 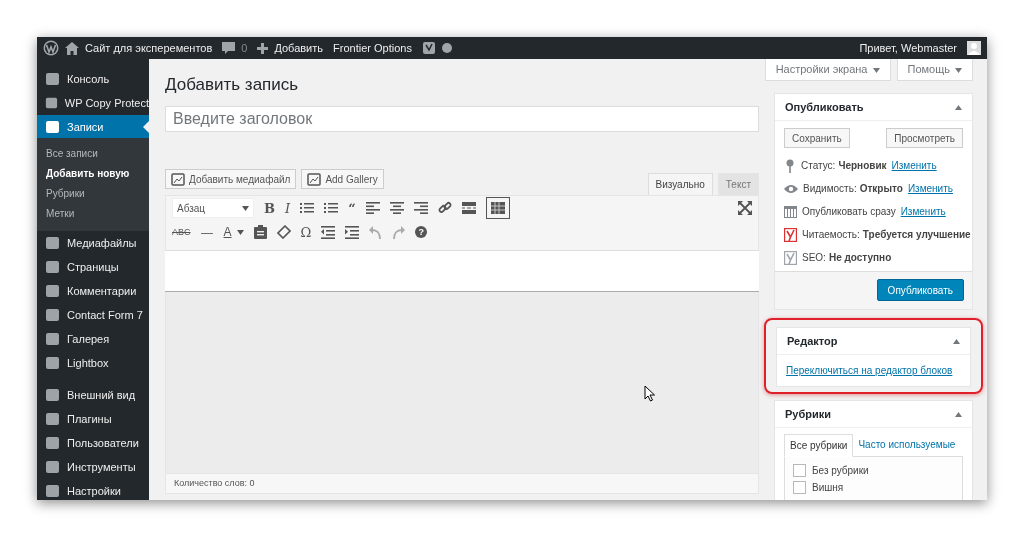 What do you see at coordinates (93, 103) in the screenshot?
I see `sidebar-item: WP Copy Protect` at bounding box center [93, 103].